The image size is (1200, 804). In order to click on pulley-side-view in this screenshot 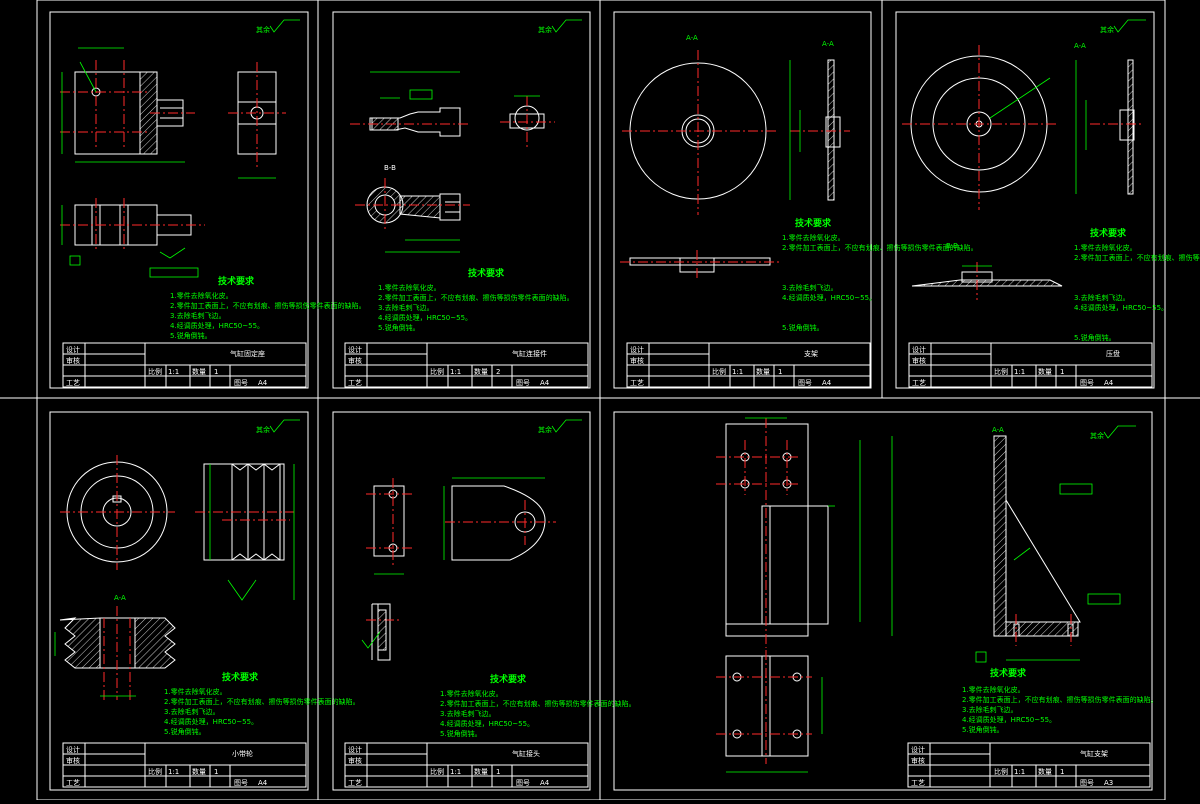, I will do `click(245, 532)`.